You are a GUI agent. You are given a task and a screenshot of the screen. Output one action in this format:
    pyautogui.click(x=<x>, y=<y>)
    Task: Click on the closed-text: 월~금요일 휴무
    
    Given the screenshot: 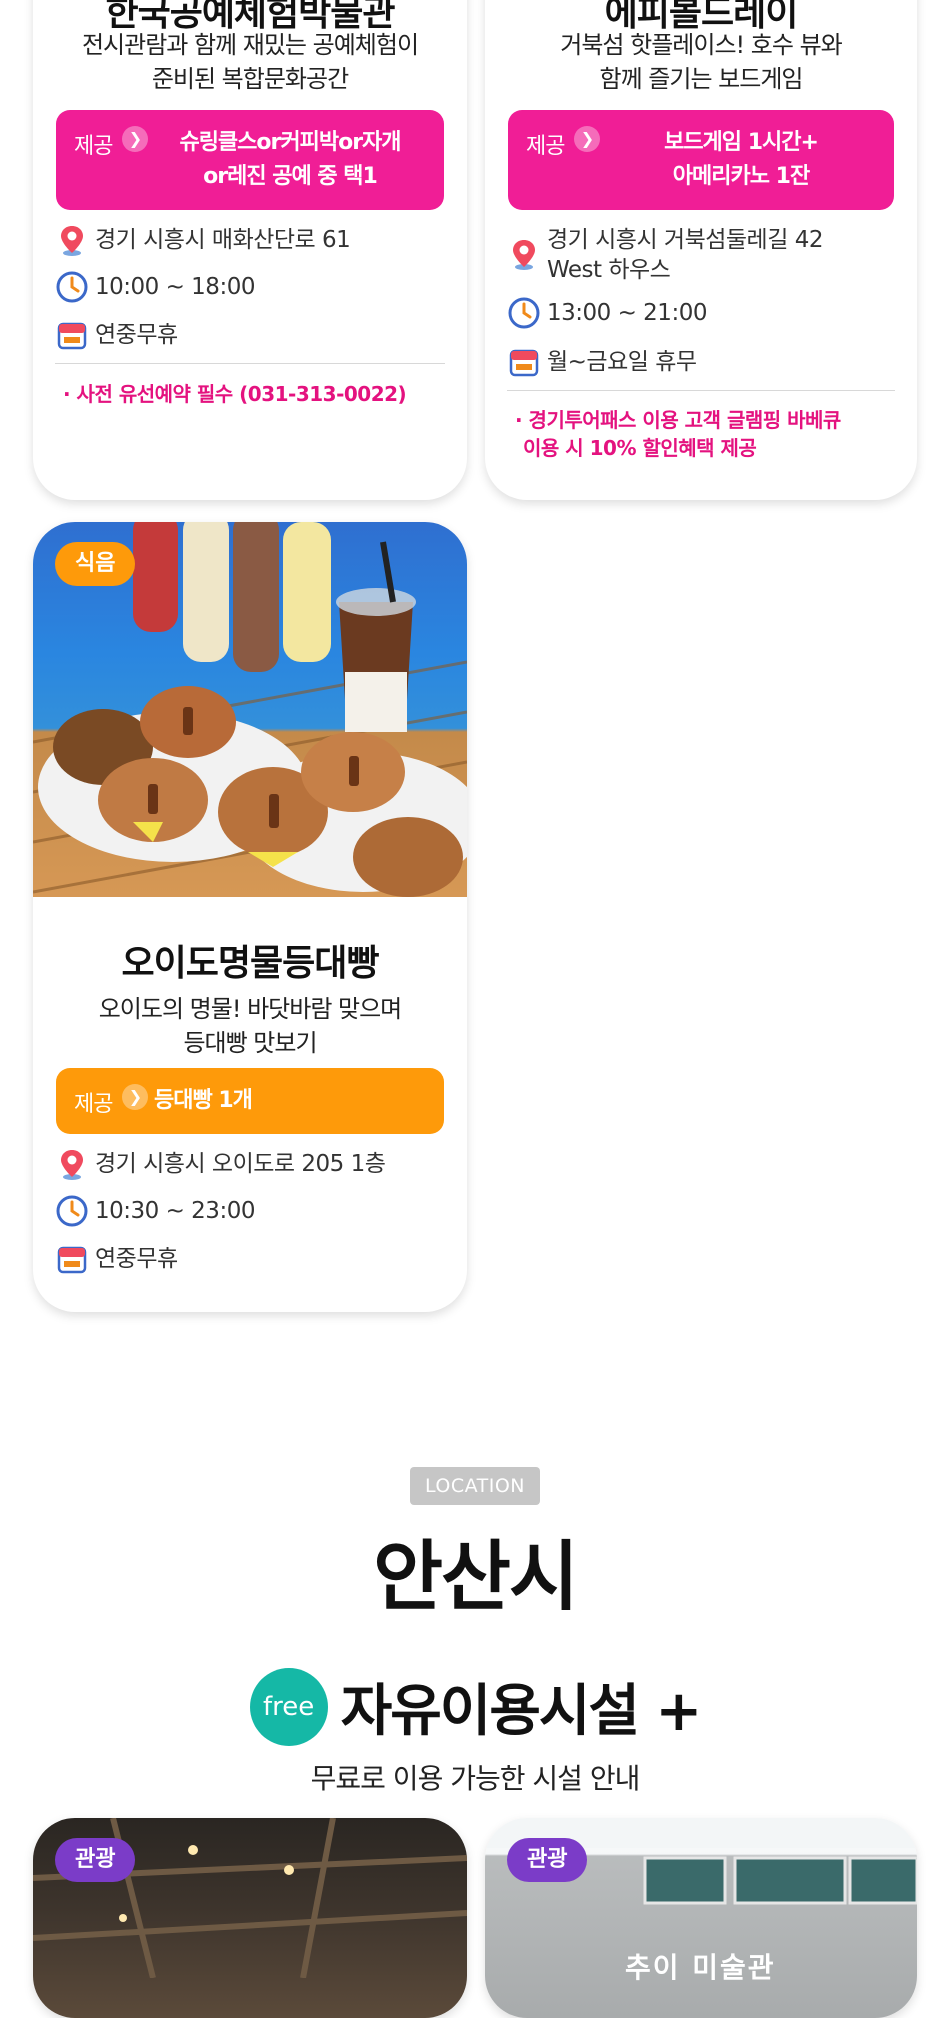 What is the action you would take?
    pyautogui.click(x=622, y=362)
    